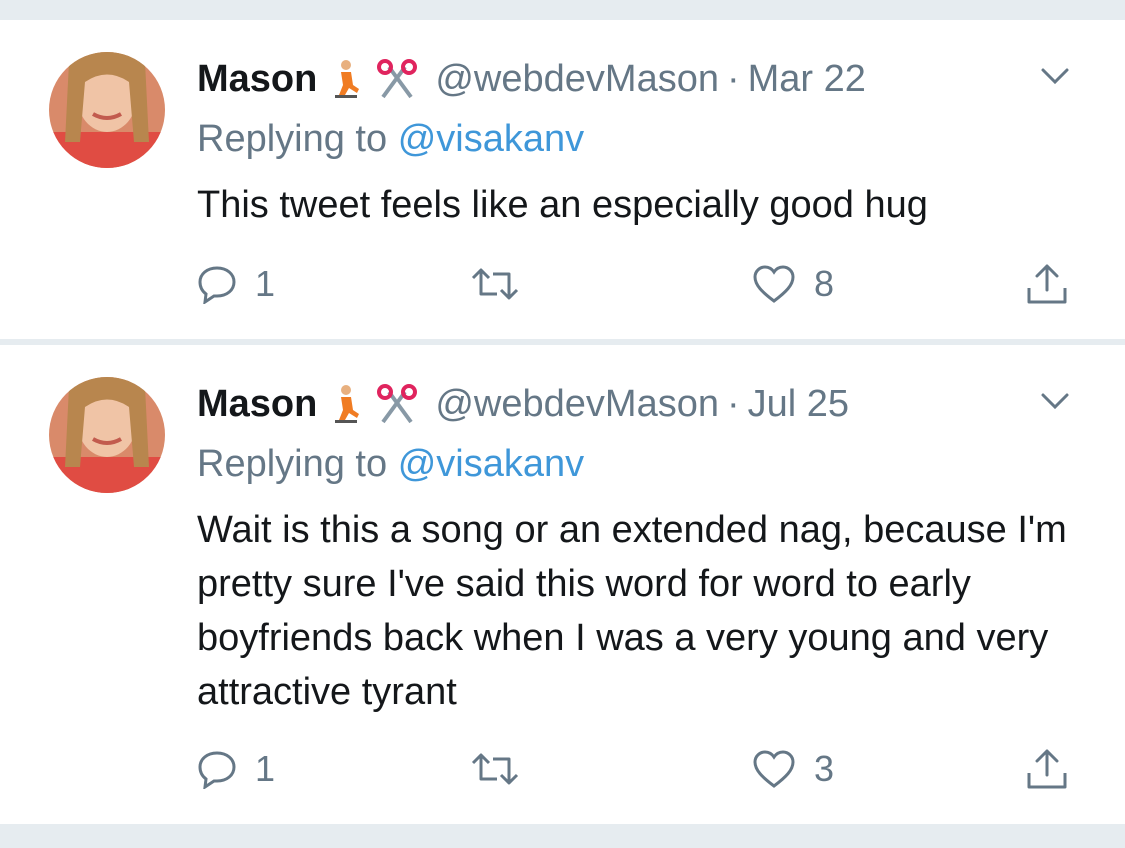 This screenshot has width=1125, height=848. I want to click on tweet-header: Mason @webdevMason · Mar 22, so click(531, 79).